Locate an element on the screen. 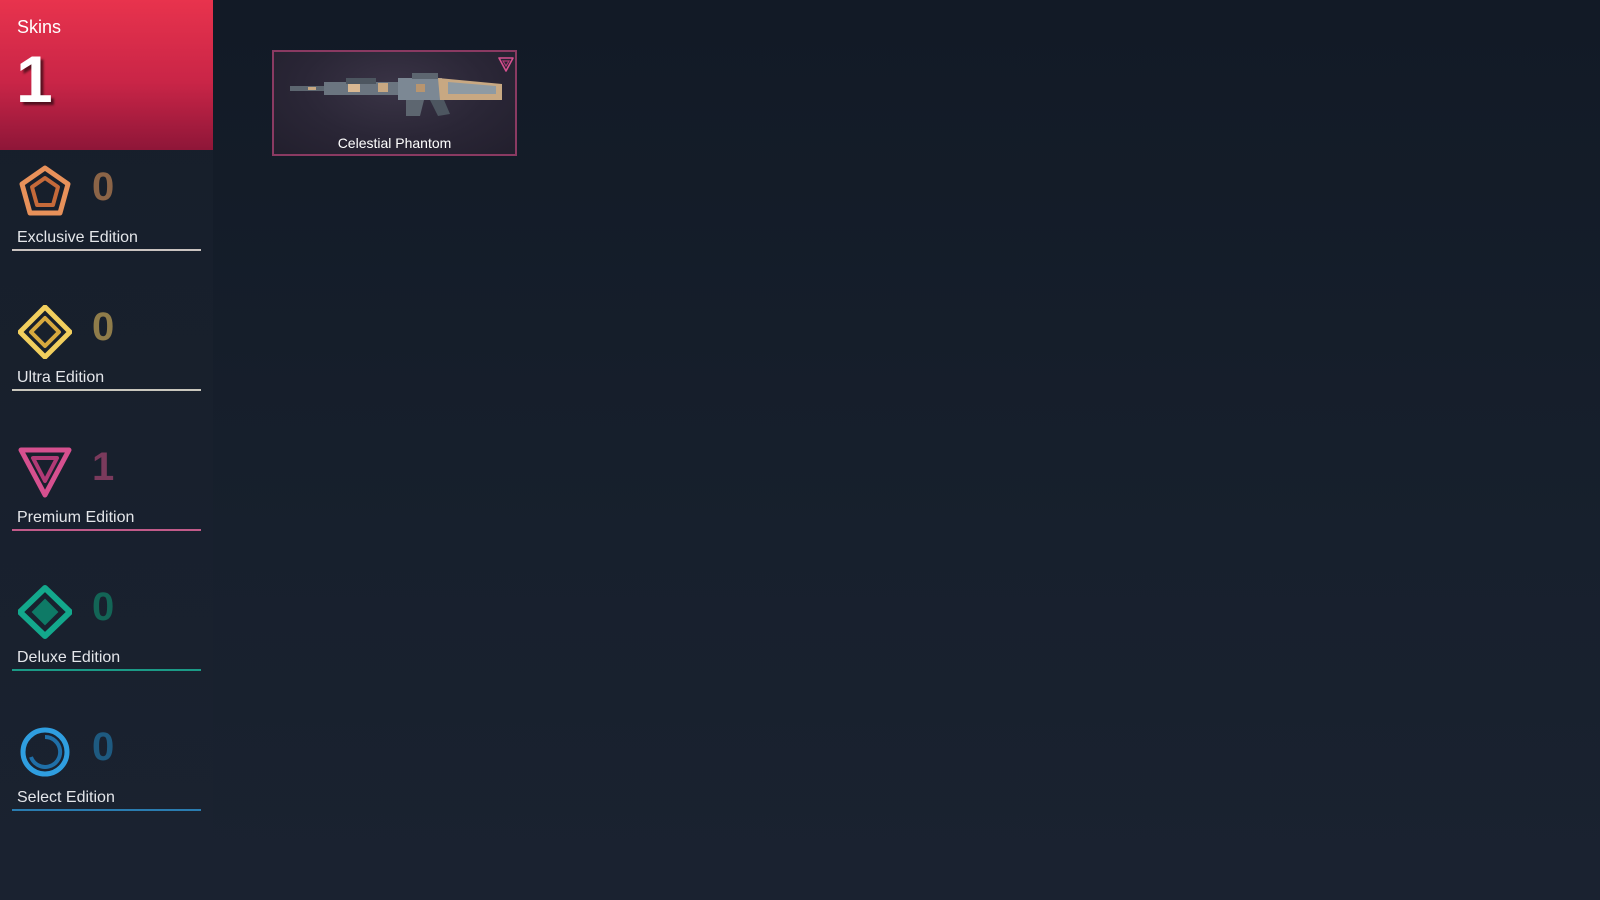 This screenshot has height=900, width=1600. tier-select-edition: 0 Select Edition is located at coordinates (106, 775).